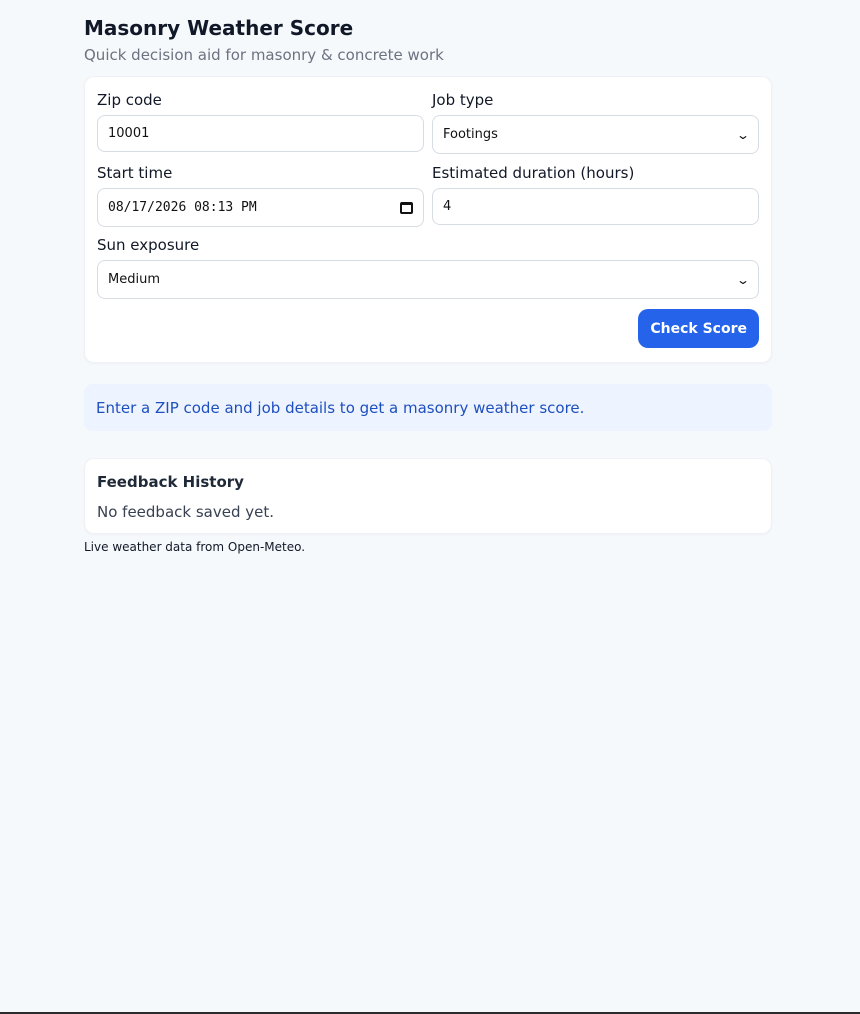  Describe the element at coordinates (129, 133) in the screenshot. I see `zip-value: 10001` at that location.